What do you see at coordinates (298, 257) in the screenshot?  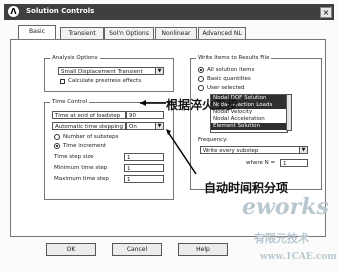 I see `watermark-url: www.1CAE.com` at bounding box center [298, 257].